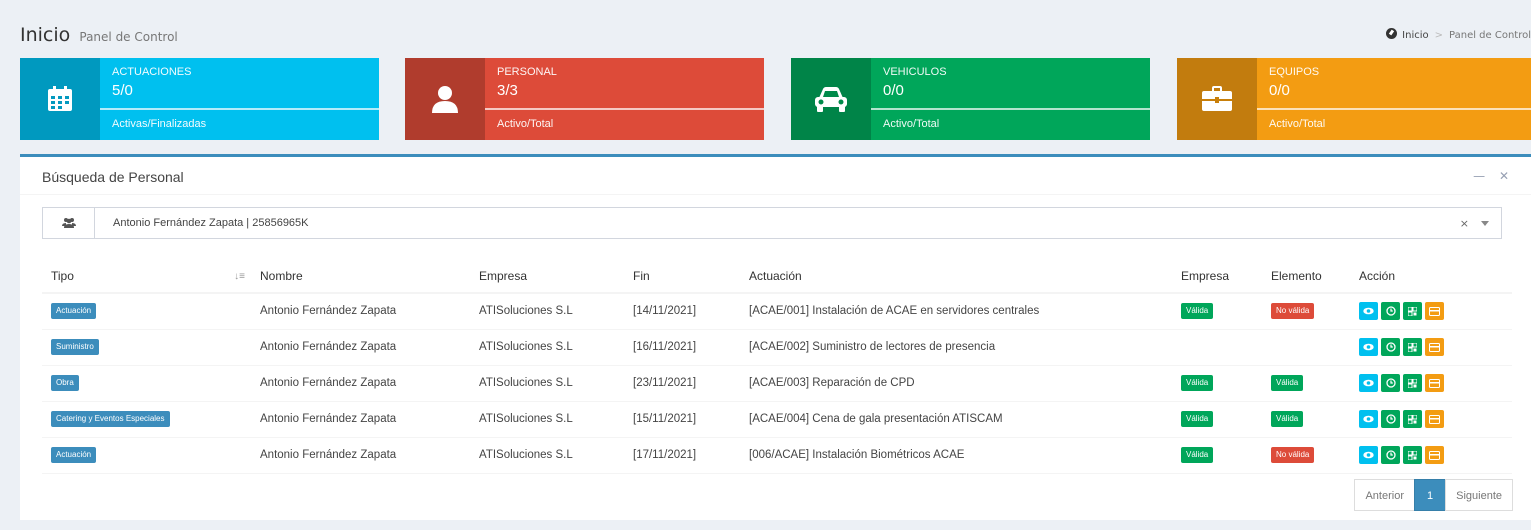 This screenshot has height=530, width=1531. I want to click on cell-tipo: Suministro, so click(146, 346).